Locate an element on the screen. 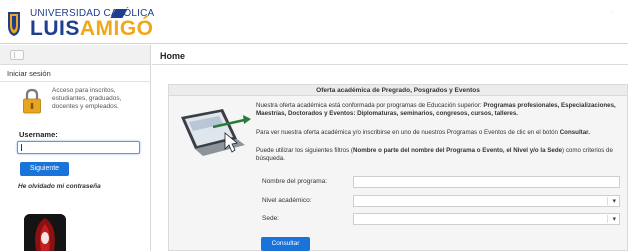  name-part-amigo: AMIGÓ is located at coordinates (116, 28).